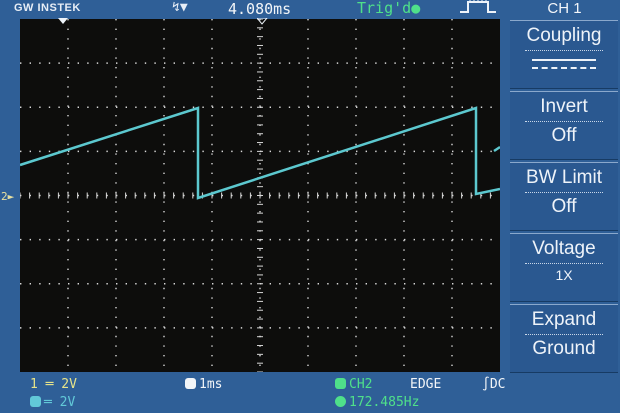 The width and height of the screenshot is (620, 413). I want to click on ch1-scale: 1 ═ 2V, so click(53, 384).